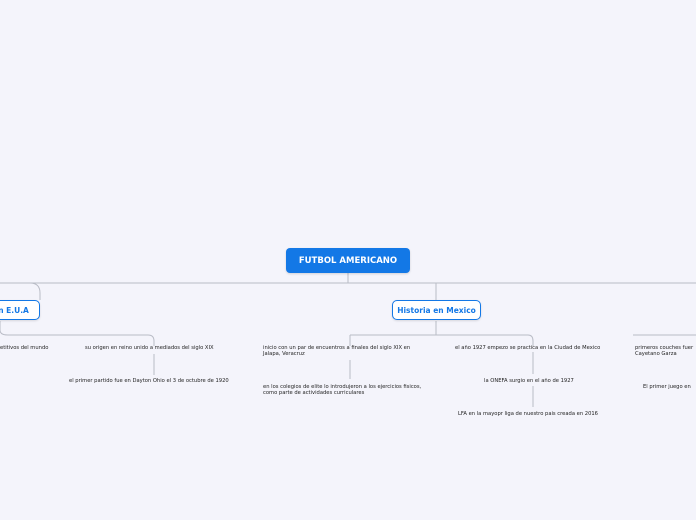  I want to click on subtopic-onefa: la ONEFA surgio en el año de 1927, so click(529, 381).